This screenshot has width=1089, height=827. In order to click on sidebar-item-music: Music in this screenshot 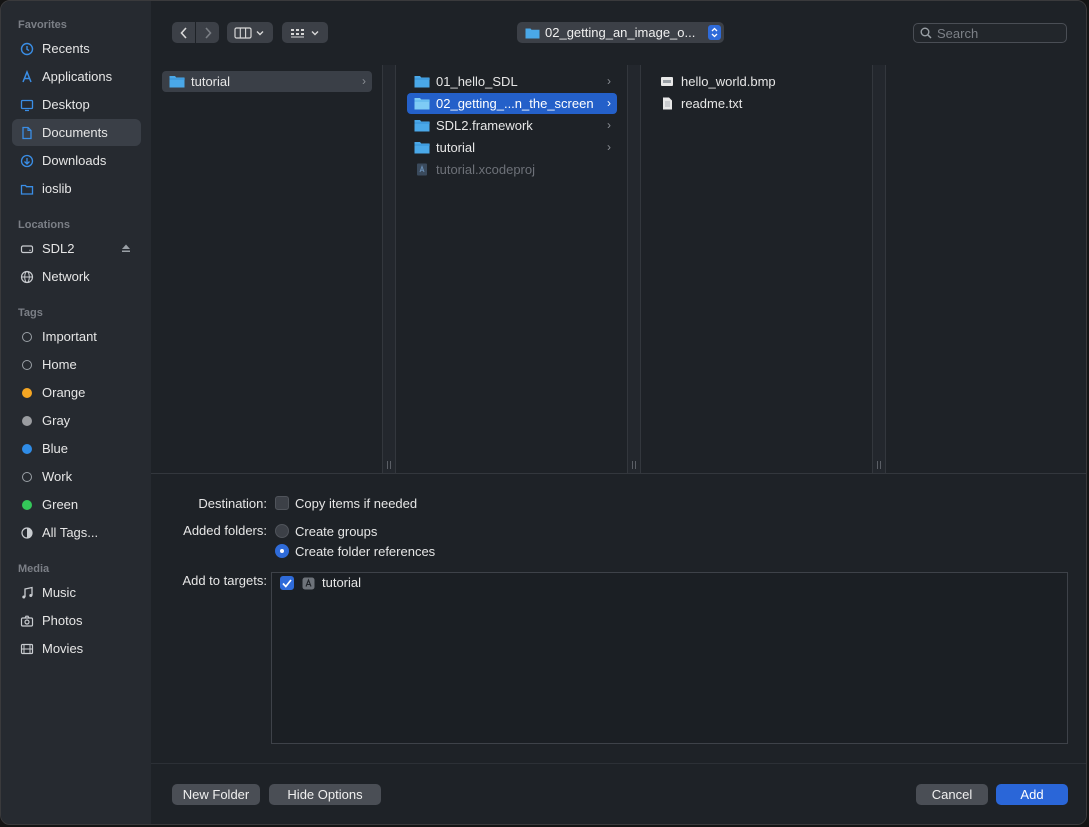, I will do `click(76, 592)`.